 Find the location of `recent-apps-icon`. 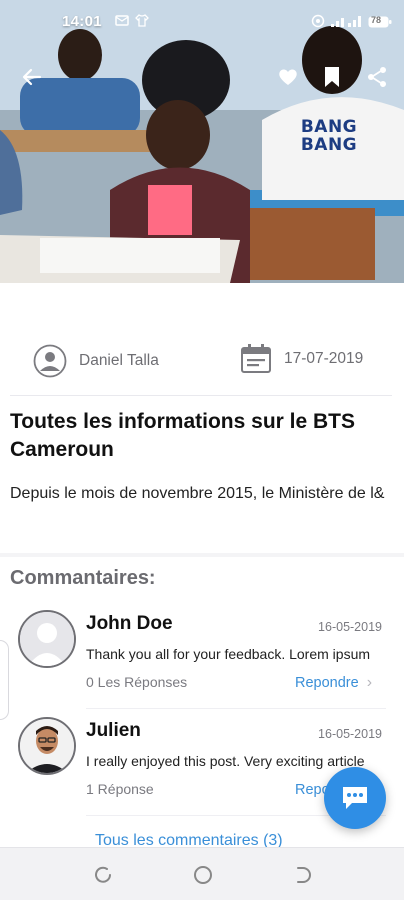

recent-apps-icon is located at coordinates (103, 874).